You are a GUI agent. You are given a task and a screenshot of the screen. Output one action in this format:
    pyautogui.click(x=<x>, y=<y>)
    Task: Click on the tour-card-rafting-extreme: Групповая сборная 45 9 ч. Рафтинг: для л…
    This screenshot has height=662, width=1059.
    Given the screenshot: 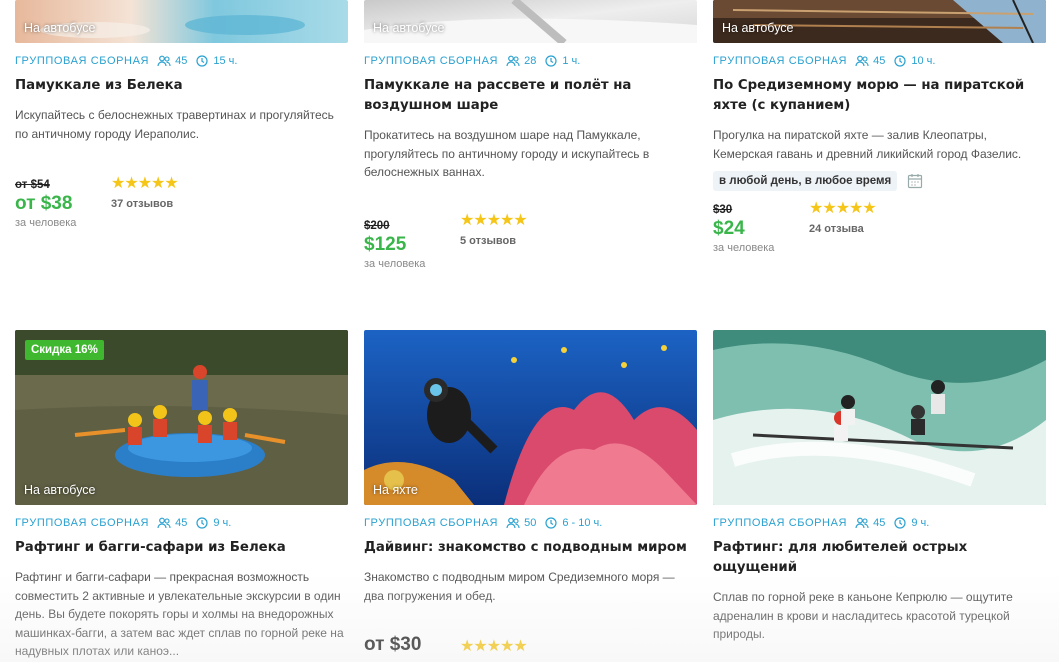 What is the action you would take?
    pyautogui.click(x=879, y=487)
    